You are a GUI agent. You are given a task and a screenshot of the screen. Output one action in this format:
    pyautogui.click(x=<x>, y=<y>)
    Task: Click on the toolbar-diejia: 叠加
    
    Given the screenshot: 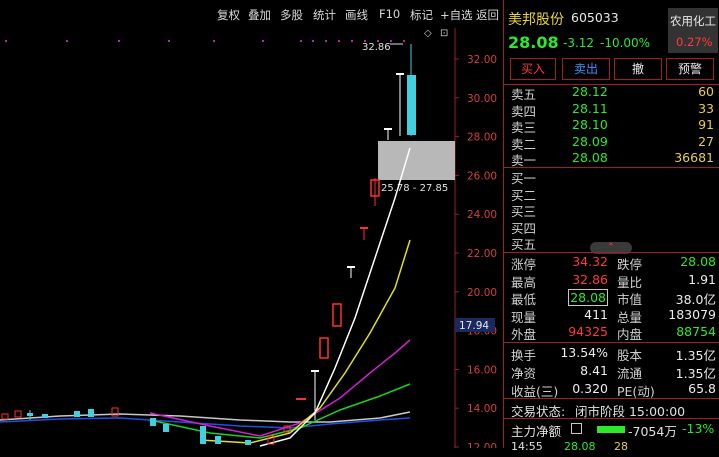 What is the action you would take?
    pyautogui.click(x=259, y=15)
    